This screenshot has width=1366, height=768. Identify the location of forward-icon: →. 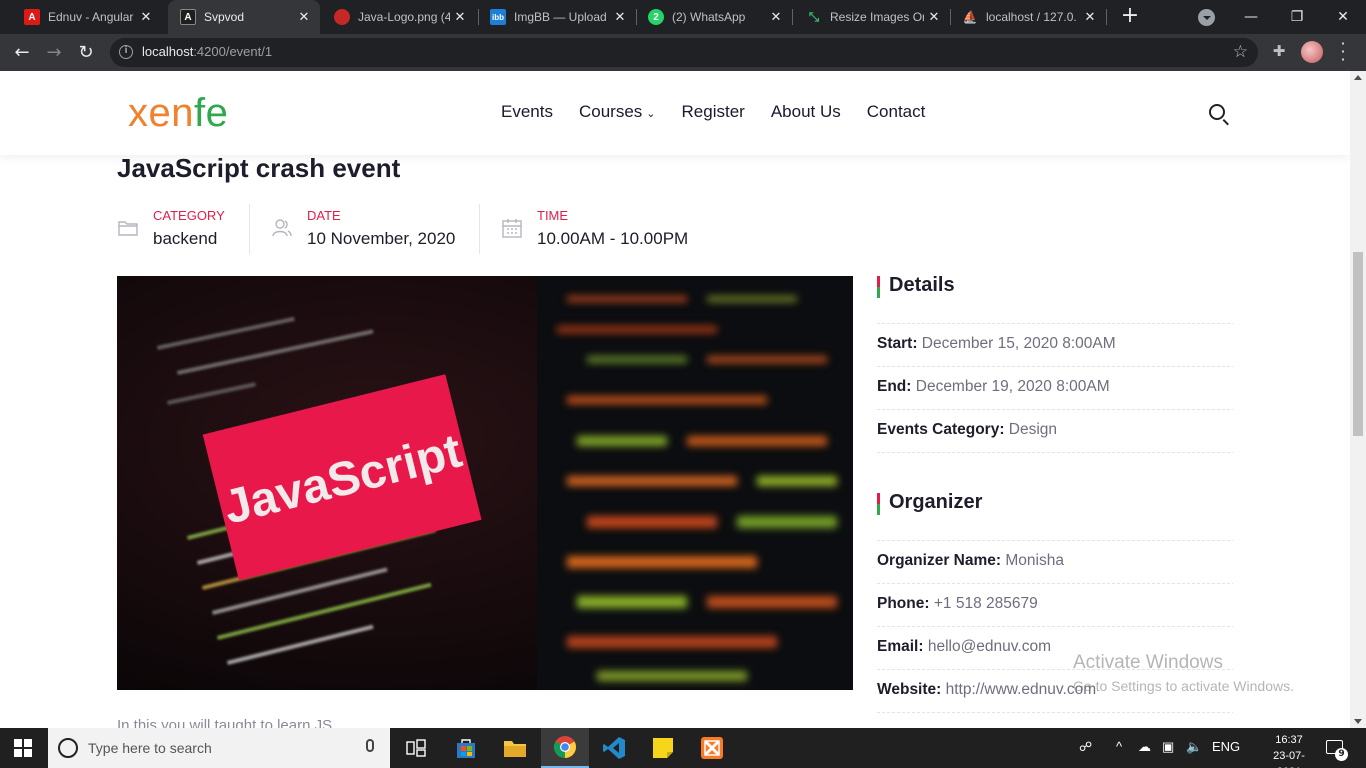
(54, 53).